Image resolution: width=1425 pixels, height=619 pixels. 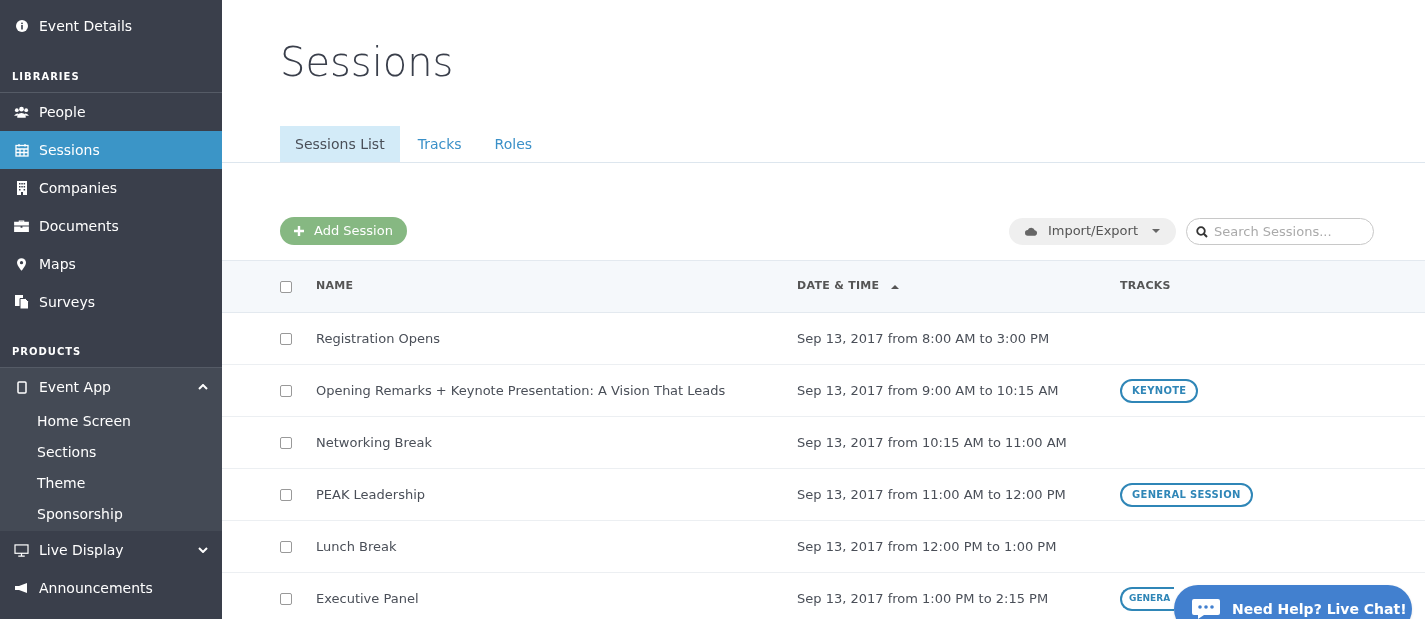 What do you see at coordinates (374, 442) in the screenshot?
I see `table-cell-text: Networking Break` at bounding box center [374, 442].